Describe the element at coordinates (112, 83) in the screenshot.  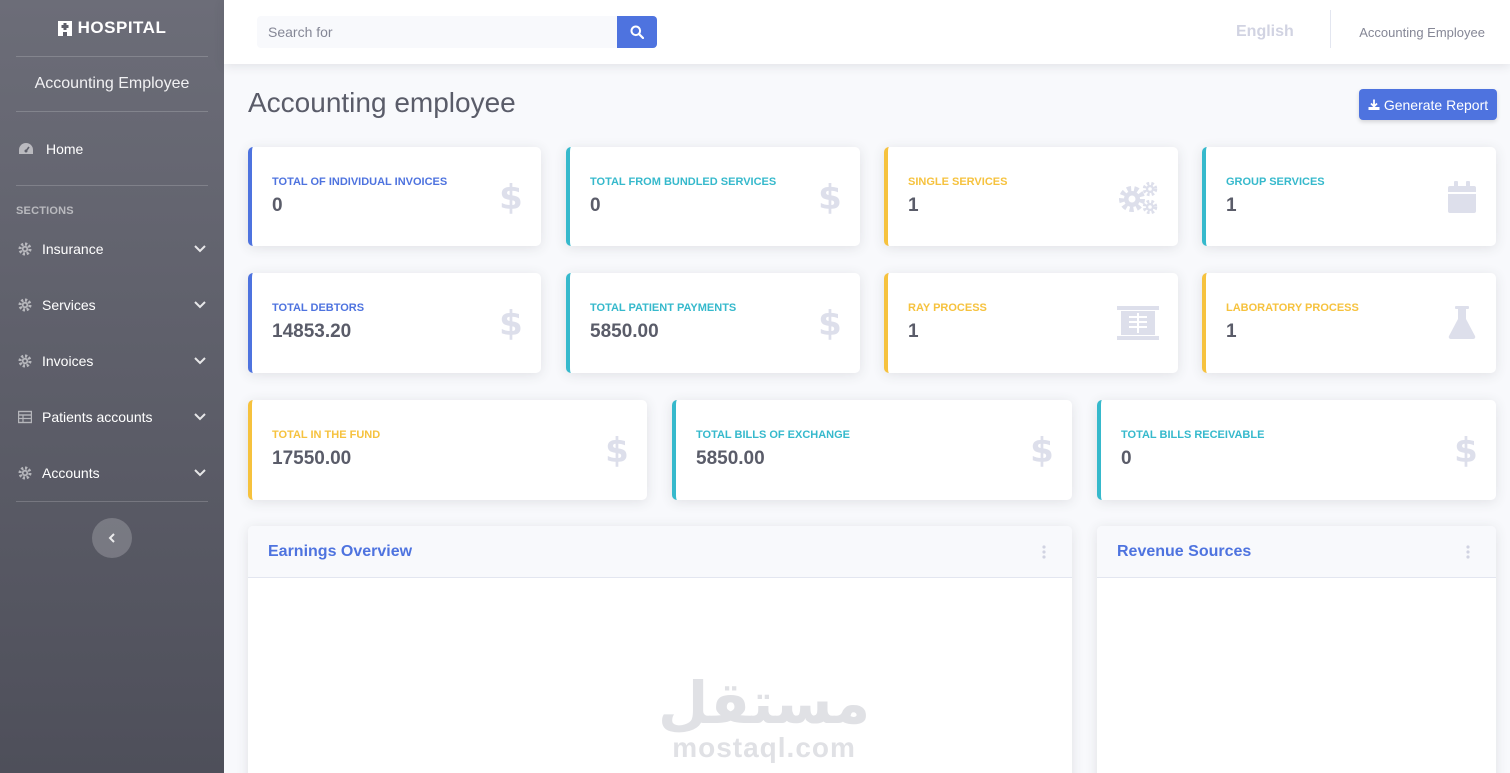
I see `sidebar-role: Accounting Employee` at that location.